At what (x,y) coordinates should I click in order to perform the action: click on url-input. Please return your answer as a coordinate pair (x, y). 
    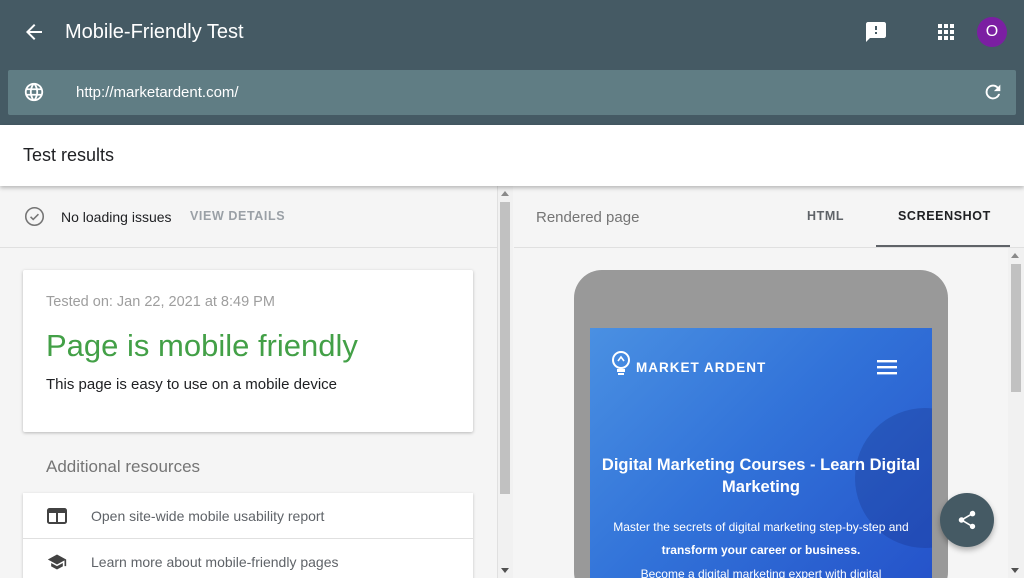
    Looking at the image, I should click on (516, 92).